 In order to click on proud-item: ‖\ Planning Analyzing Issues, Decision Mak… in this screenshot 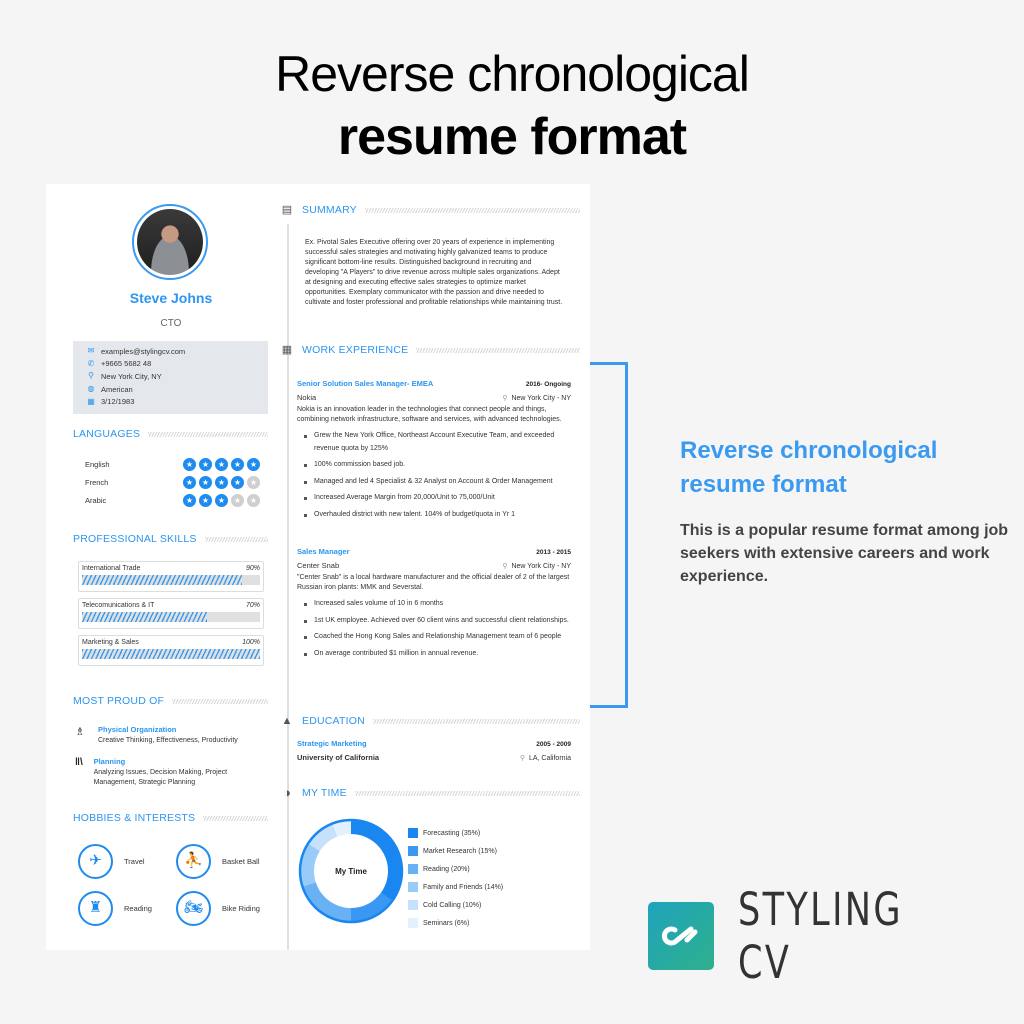, I will do `click(170, 772)`.